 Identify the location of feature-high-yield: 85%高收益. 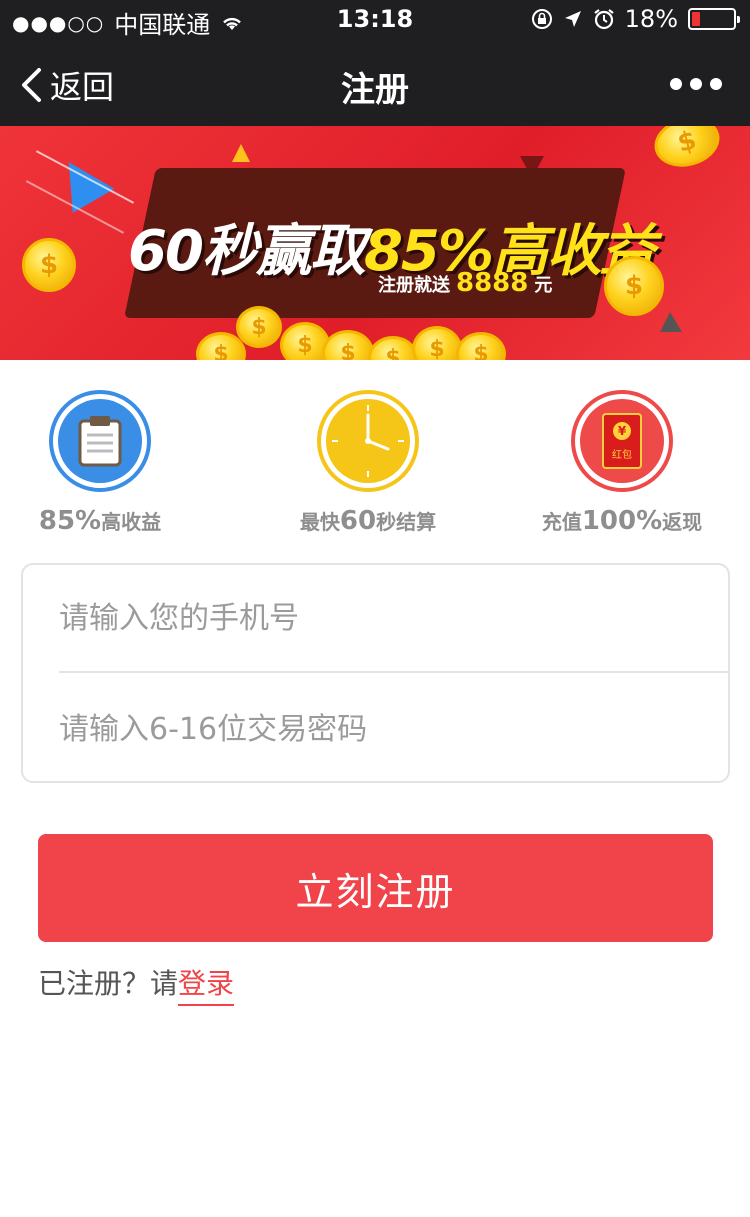
(100, 458).